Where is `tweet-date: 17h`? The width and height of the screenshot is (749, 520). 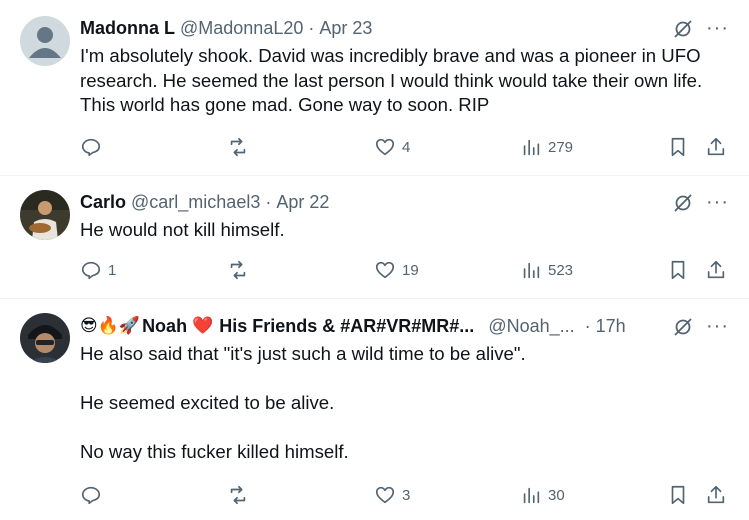
tweet-date: 17h is located at coordinates (611, 326).